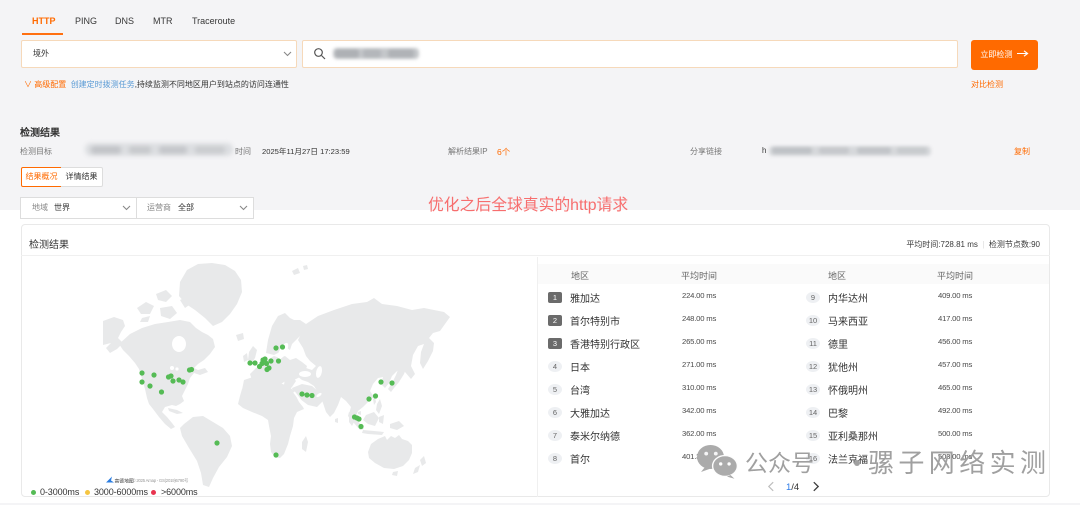 The image size is (1080, 505). I want to click on svg-text: 高德地图, so click(124, 481).